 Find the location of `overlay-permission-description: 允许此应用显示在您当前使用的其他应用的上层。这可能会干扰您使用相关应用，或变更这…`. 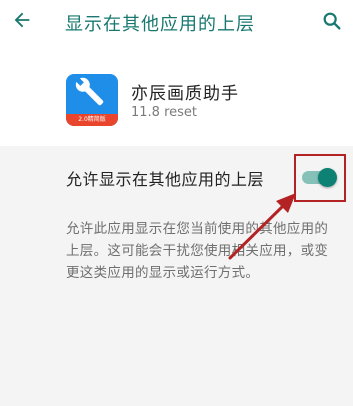

overlay-permission-description: 允许此应用显示在您当前使用的其他应用的上层。这可能会干扰您使用相关应用，或变更这… is located at coordinates (197, 251).